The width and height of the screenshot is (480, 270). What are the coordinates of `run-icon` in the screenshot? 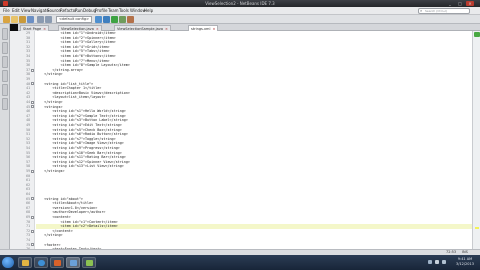 It's located at (114, 19).